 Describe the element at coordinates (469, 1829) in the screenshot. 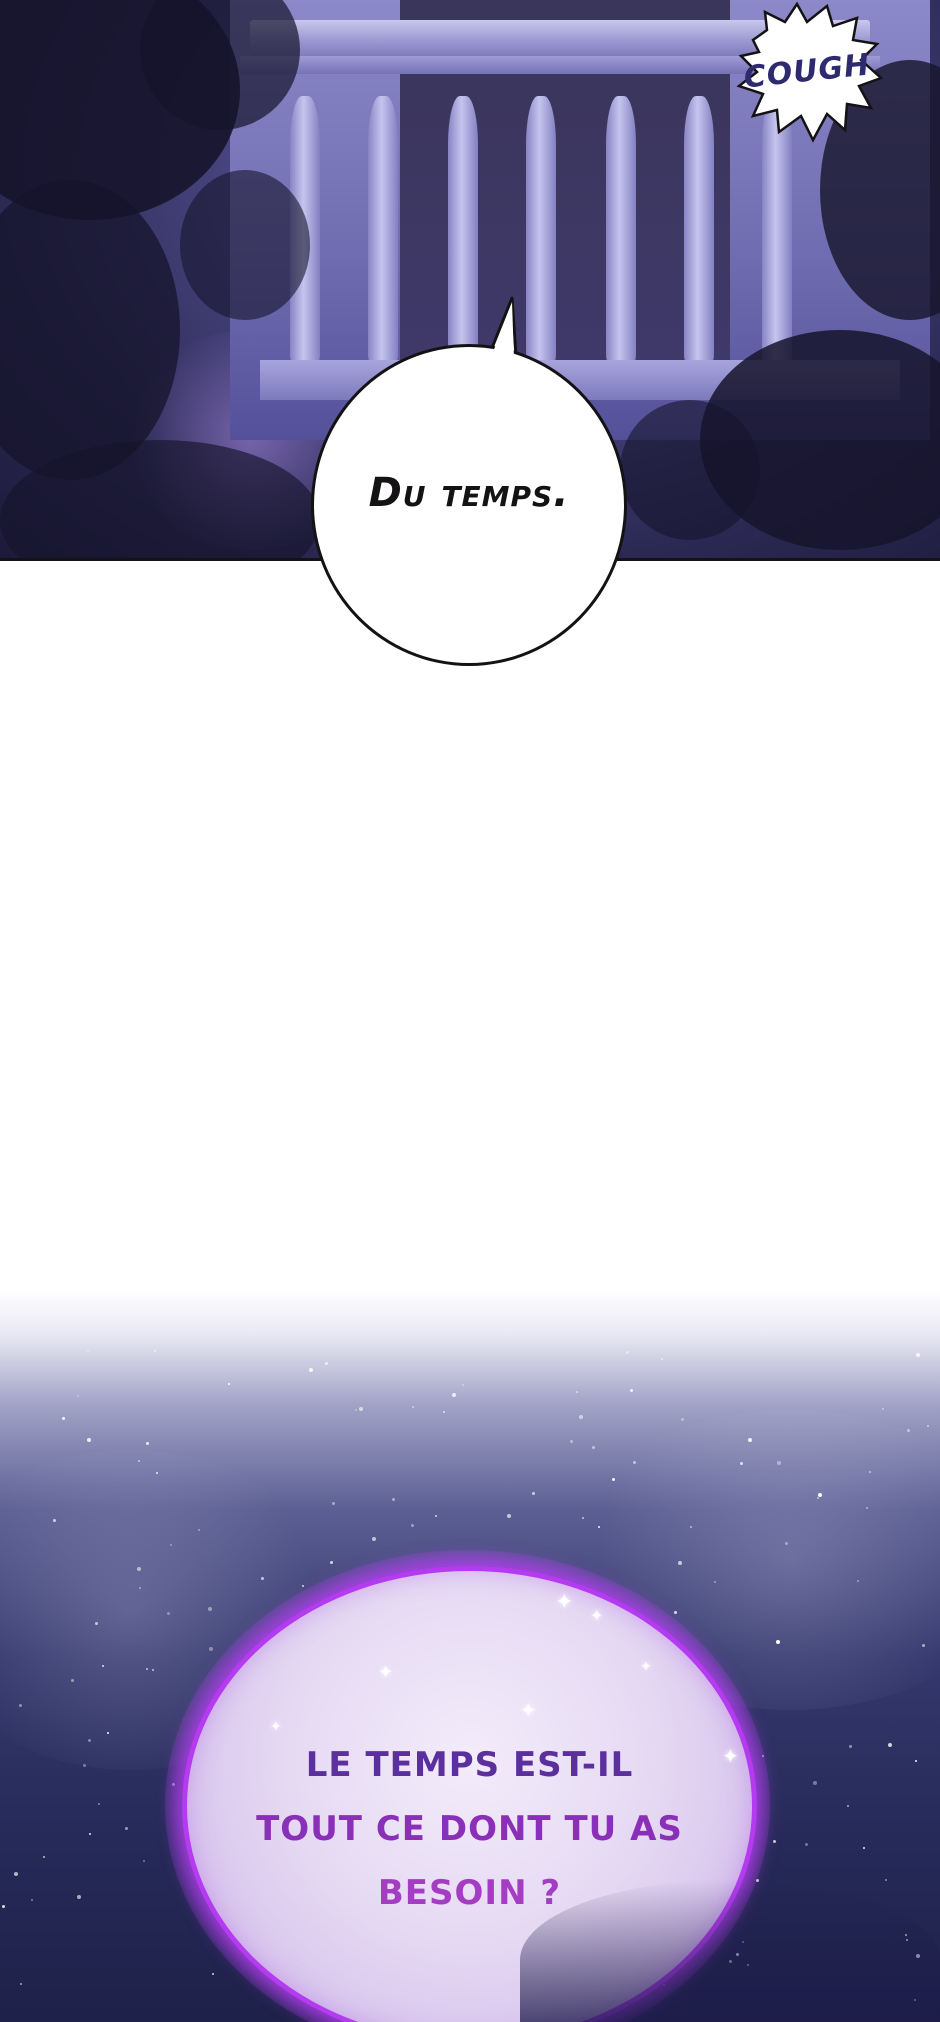

I see `thought-line-2: TOUT CE DONT TU AS` at that location.